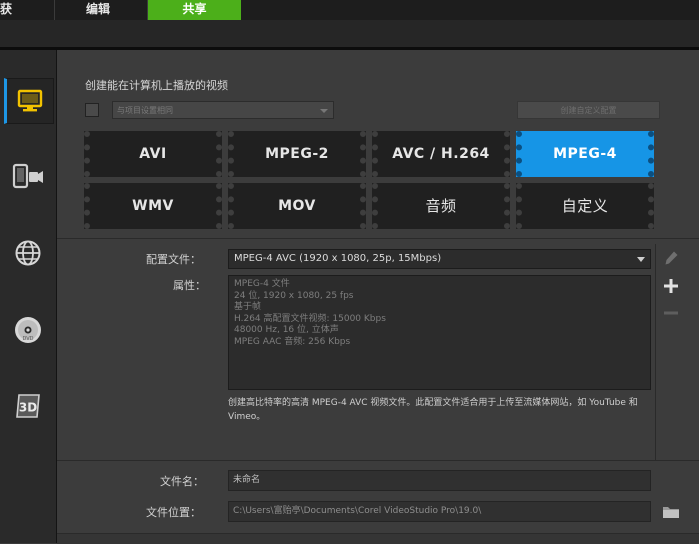  I want to click on format-audio: 音频, so click(441, 206).